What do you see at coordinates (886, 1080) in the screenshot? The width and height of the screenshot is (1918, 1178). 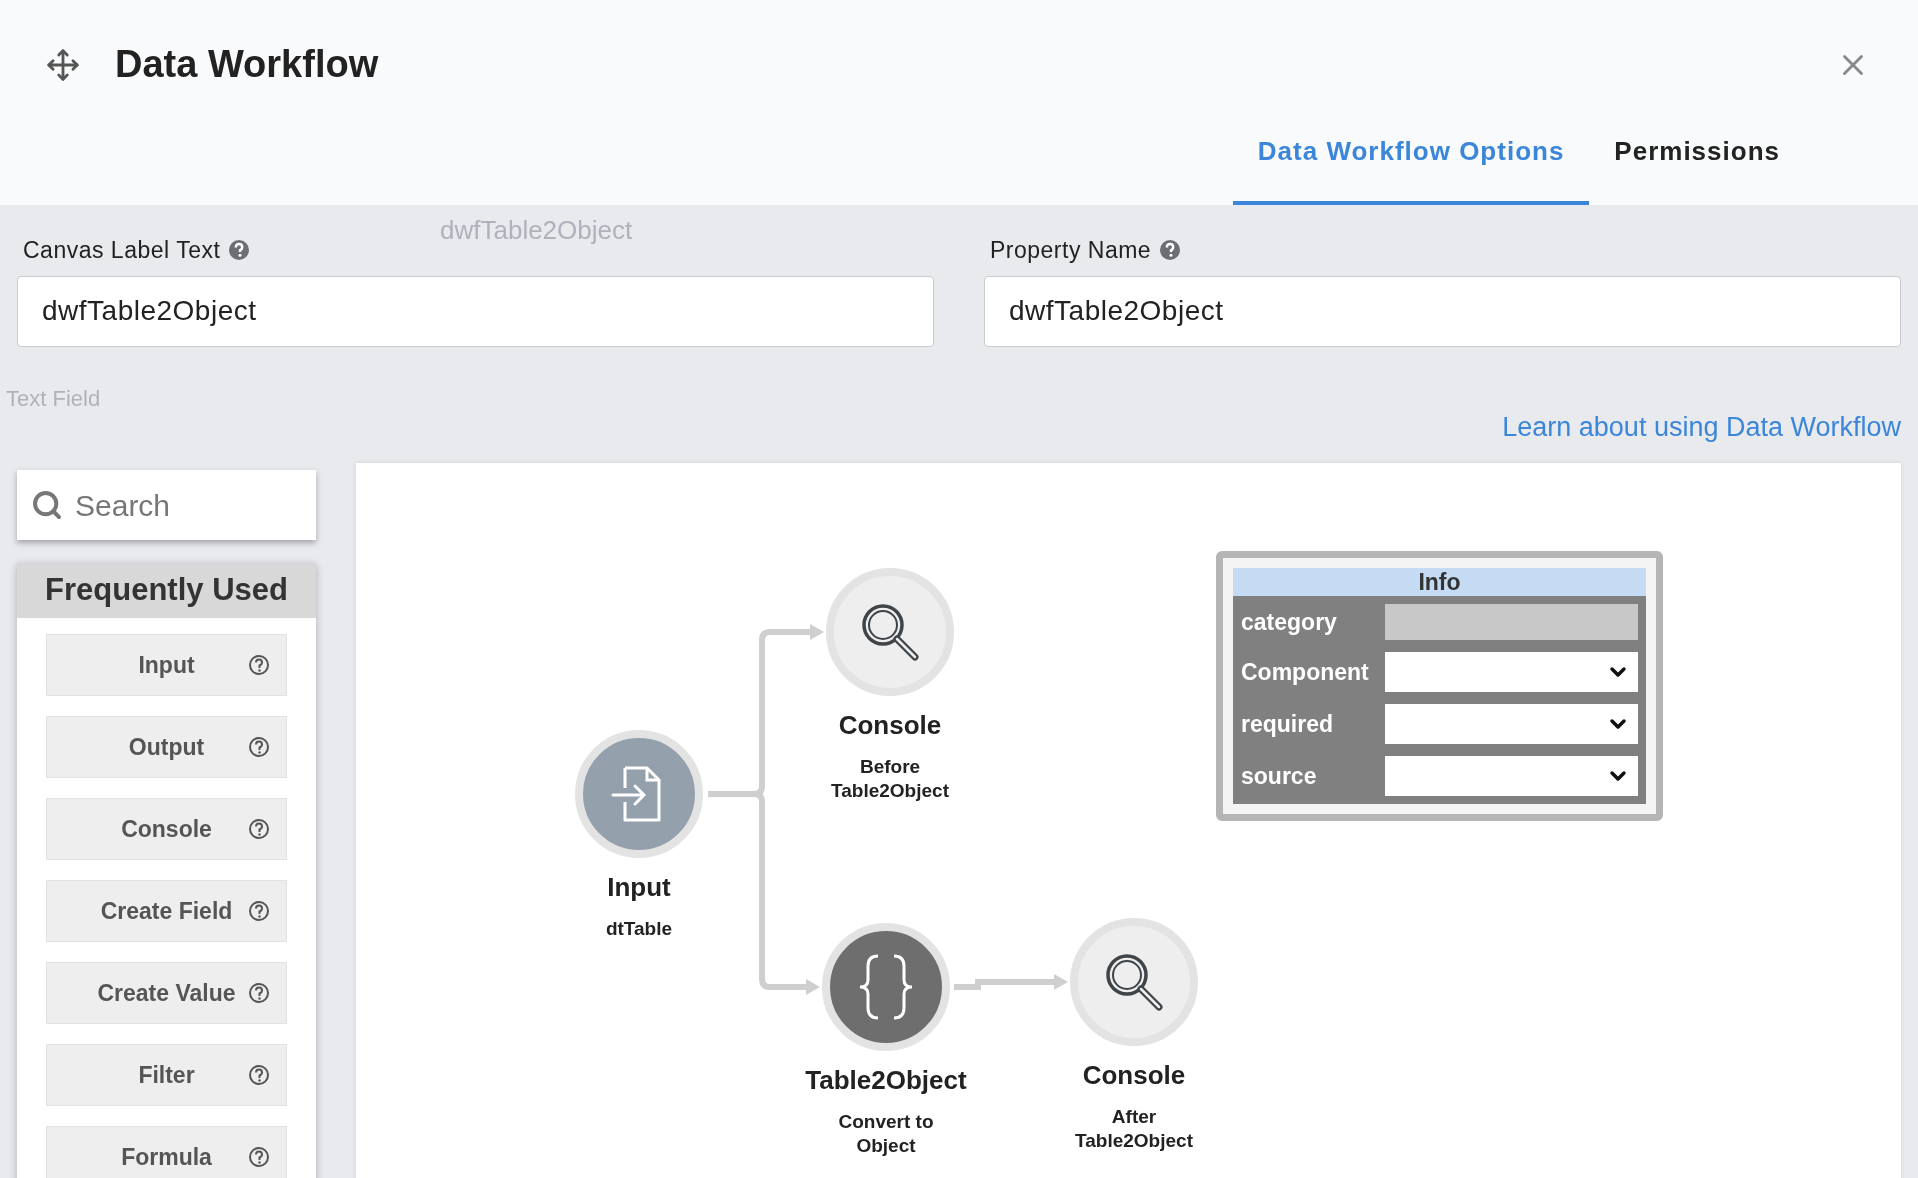 I see `node-title: Table2Object` at bounding box center [886, 1080].